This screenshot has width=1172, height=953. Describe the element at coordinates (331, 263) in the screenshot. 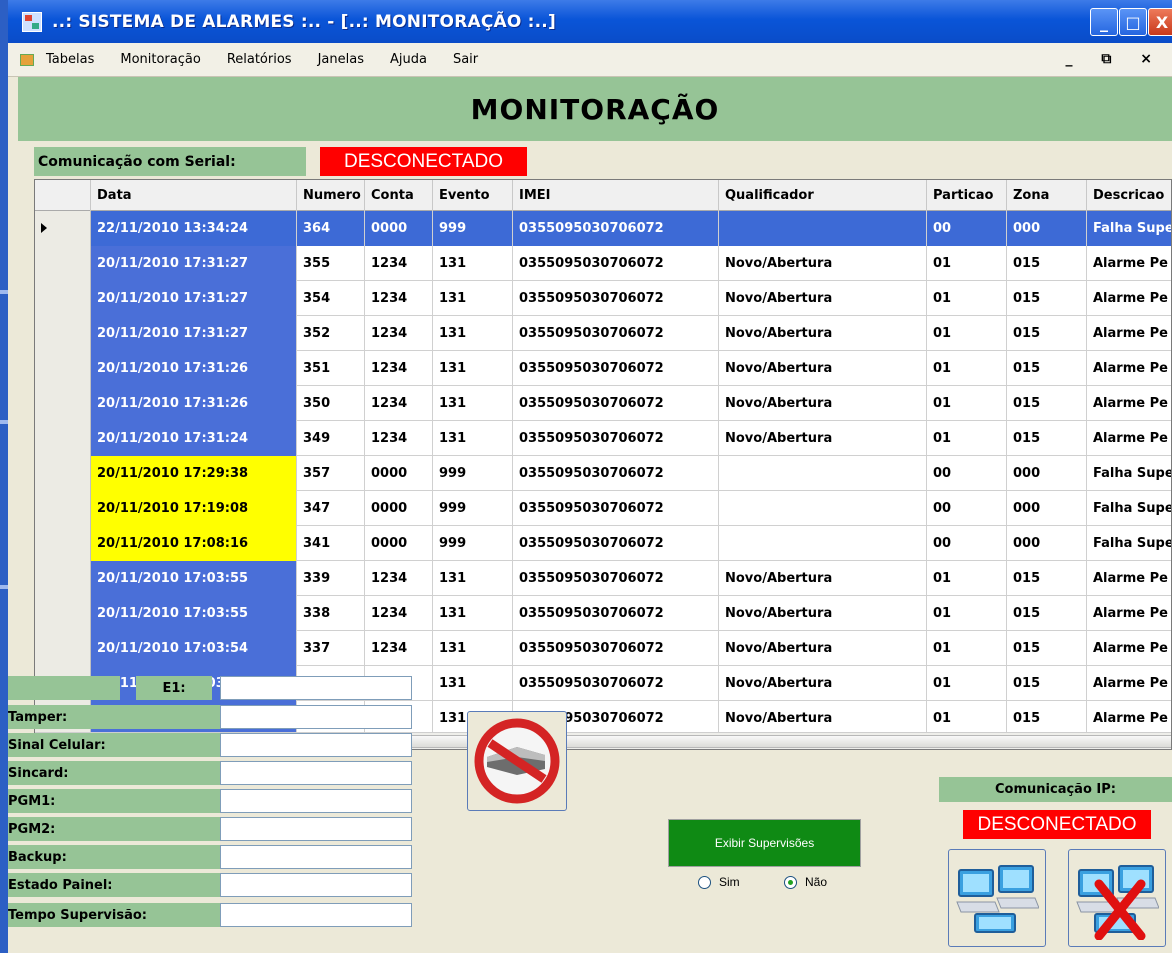

I see `cell-numero: 355` at that location.